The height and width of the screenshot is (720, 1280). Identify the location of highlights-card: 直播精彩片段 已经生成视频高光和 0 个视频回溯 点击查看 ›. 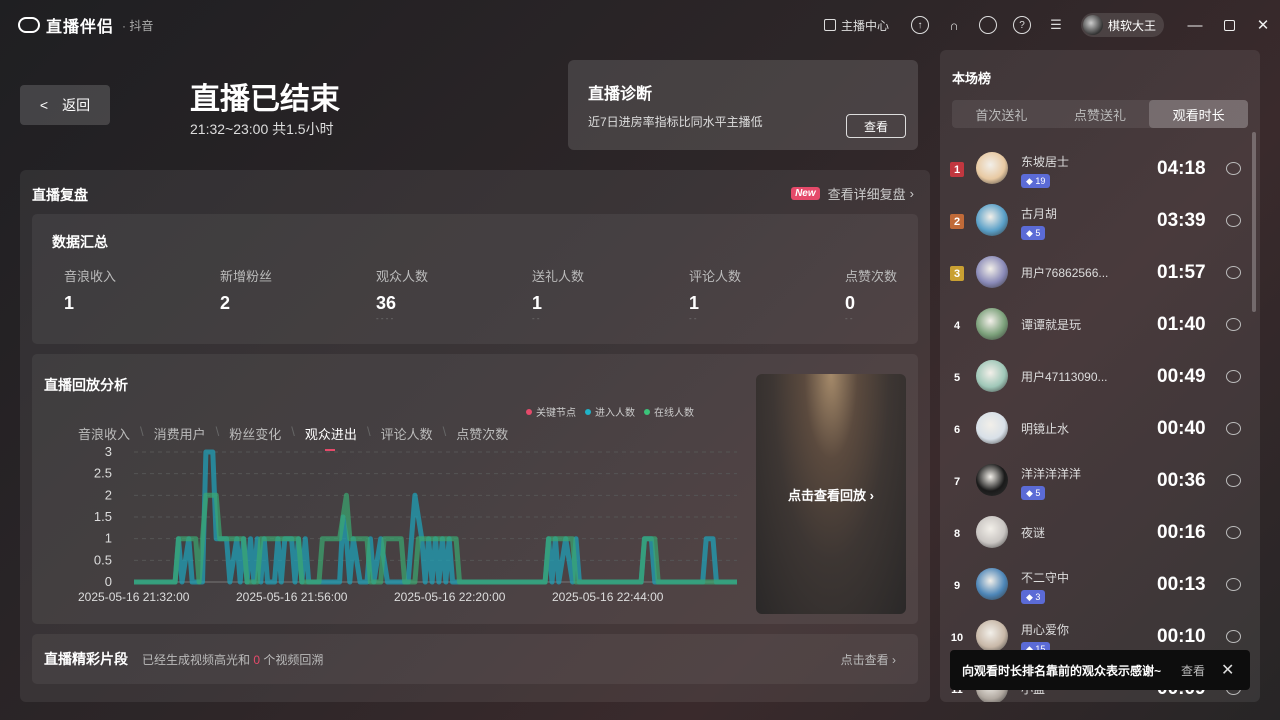
(475, 659).